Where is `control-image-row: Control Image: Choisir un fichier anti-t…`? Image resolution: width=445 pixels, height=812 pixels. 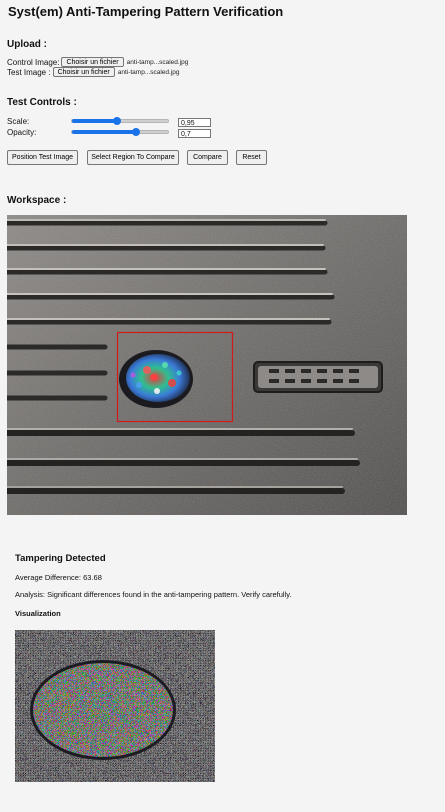
control-image-row: Control Image: Choisir un fichier anti-t… is located at coordinates (97, 62).